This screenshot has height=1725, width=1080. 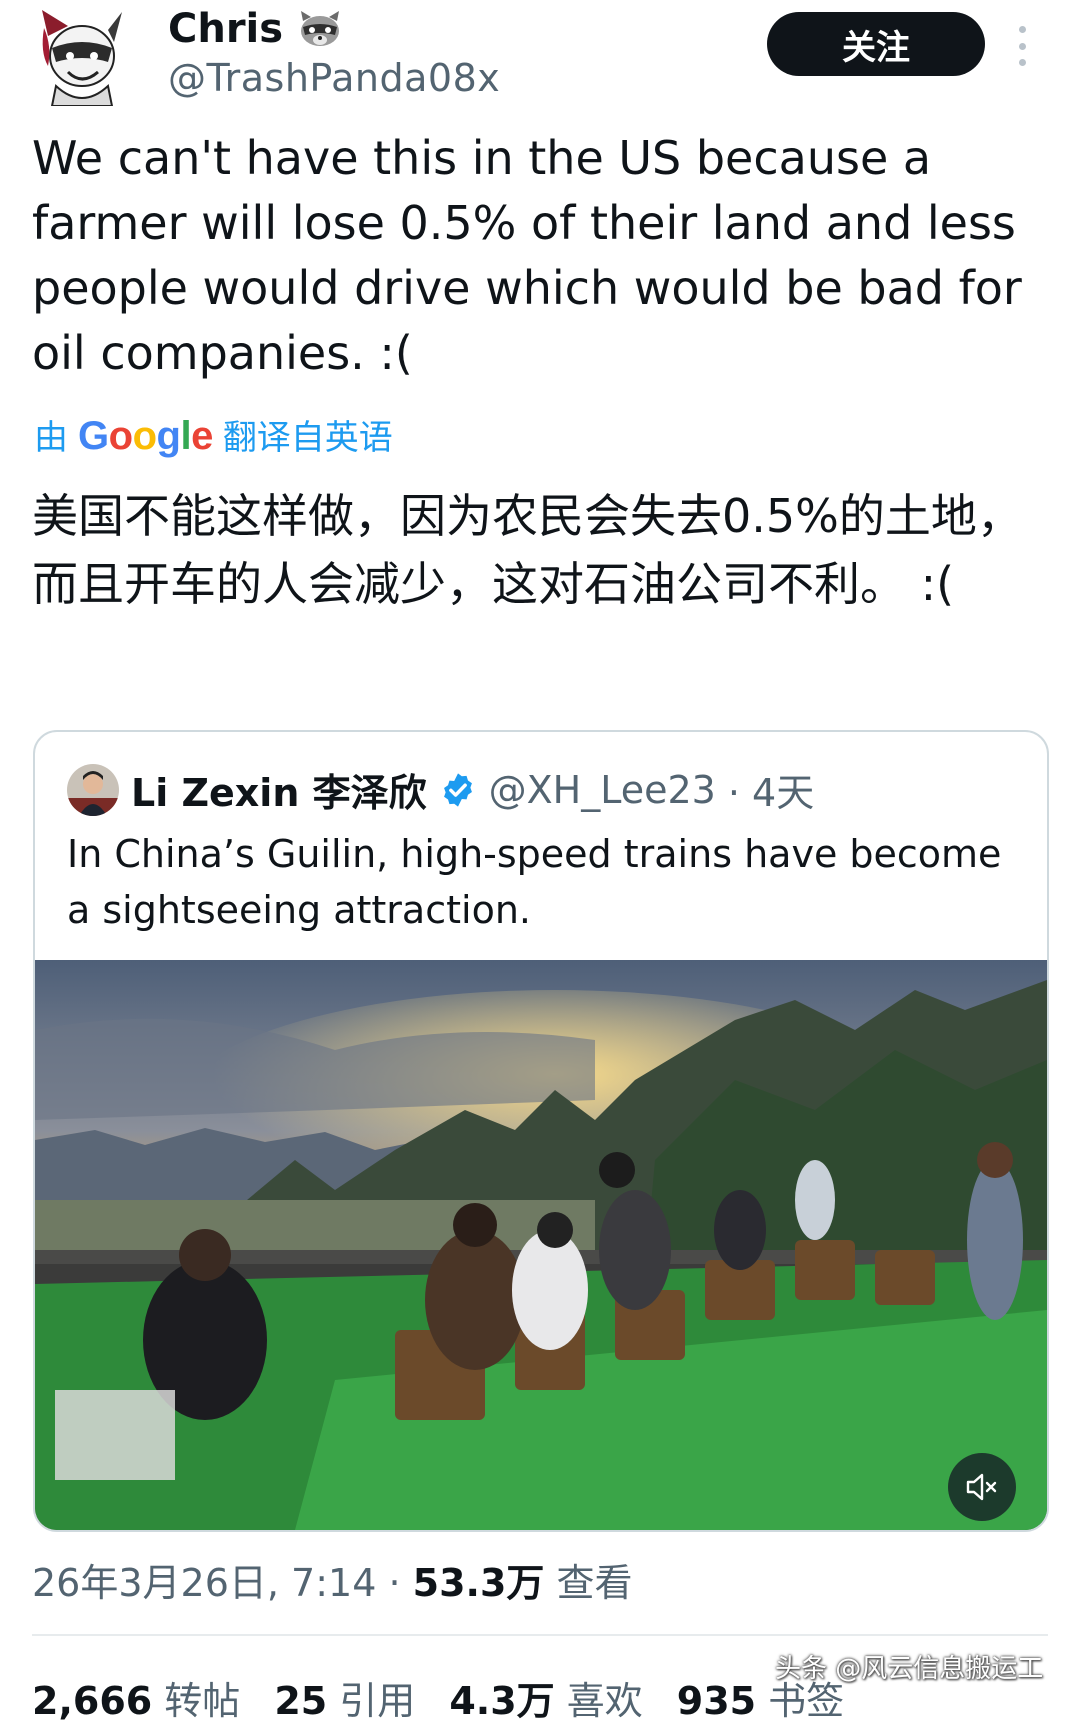 I want to click on quoted-author-avatar, so click(x=93, y=789).